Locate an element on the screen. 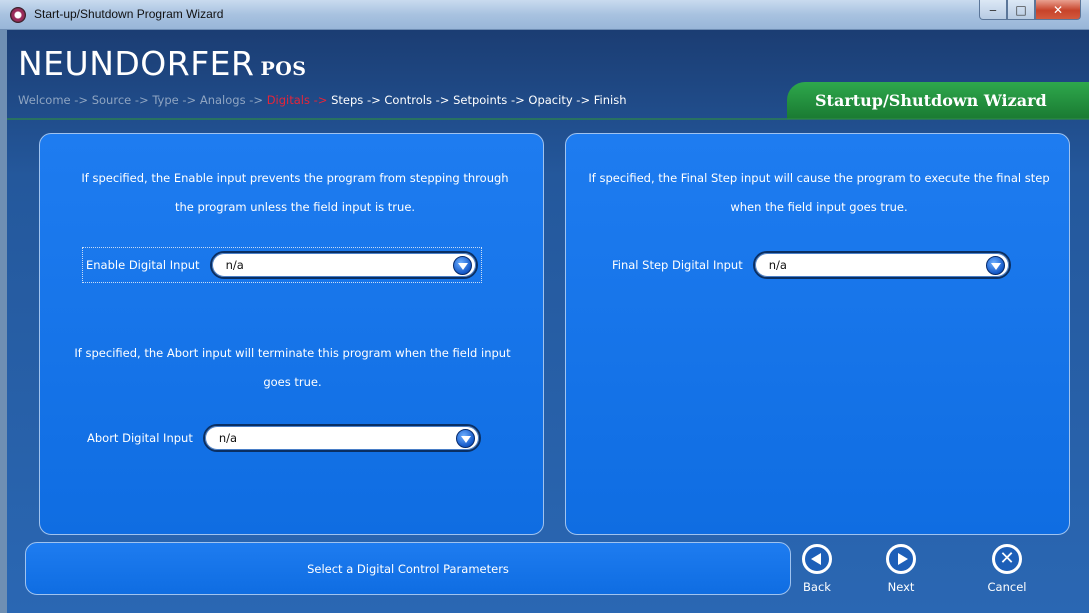 The image size is (1089, 613). next-label: Next is located at coordinates (901, 587).